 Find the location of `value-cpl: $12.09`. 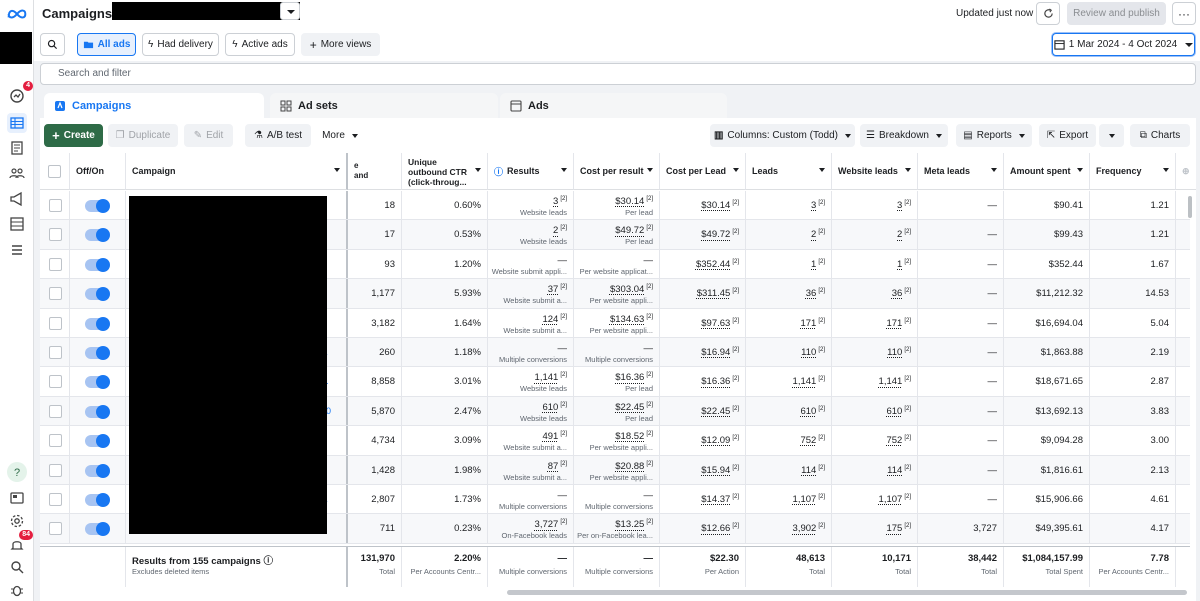

value-cpl: $12.09 is located at coordinates (715, 440).